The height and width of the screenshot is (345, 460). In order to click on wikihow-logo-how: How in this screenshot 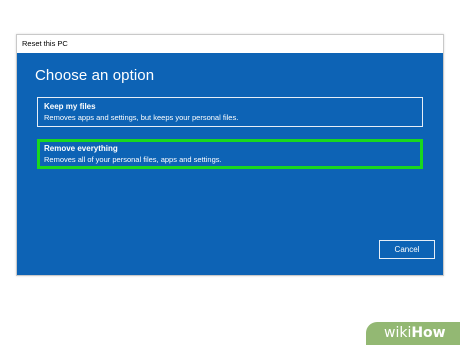, I will do `click(428, 333)`.